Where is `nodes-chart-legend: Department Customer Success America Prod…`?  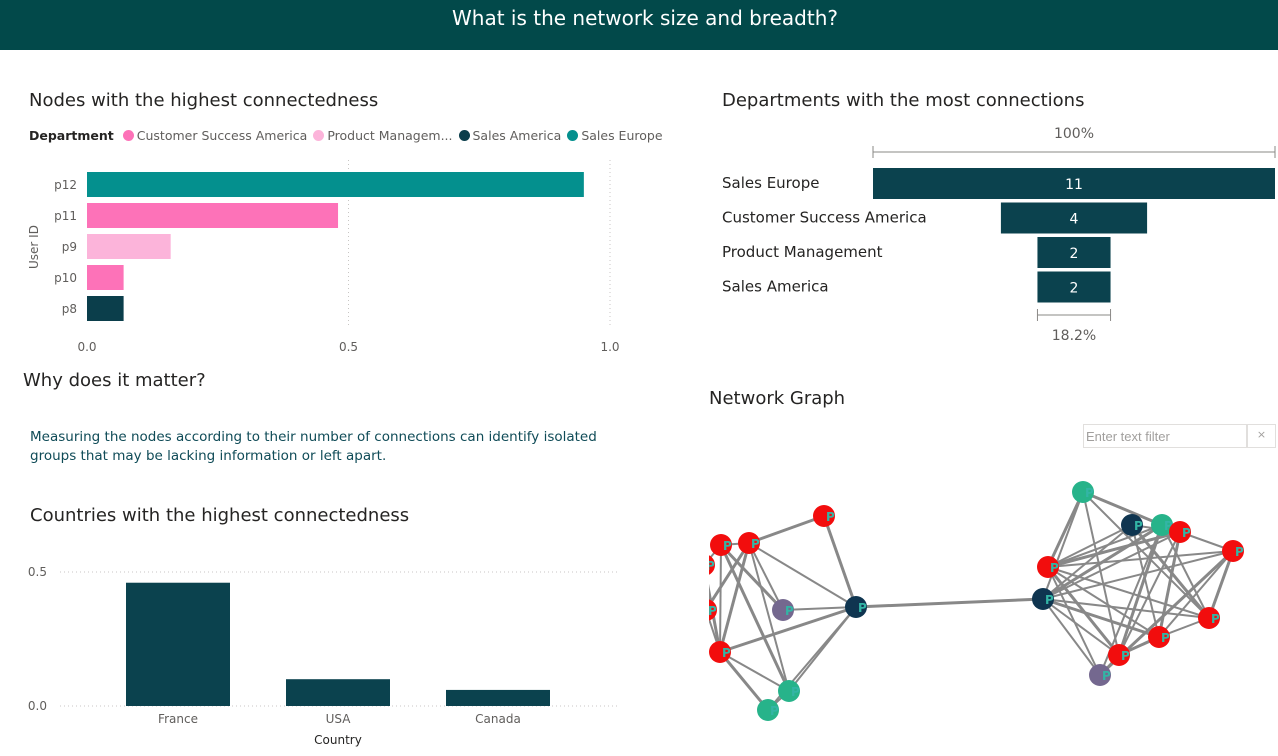 nodes-chart-legend: Department Customer Success America Prod… is located at coordinates (349, 135).